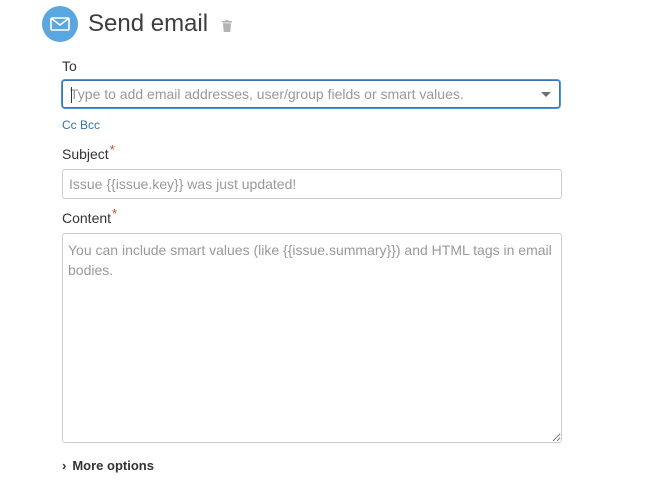 The height and width of the screenshot is (486, 662). I want to click on content-label-text: Content, so click(87, 218).